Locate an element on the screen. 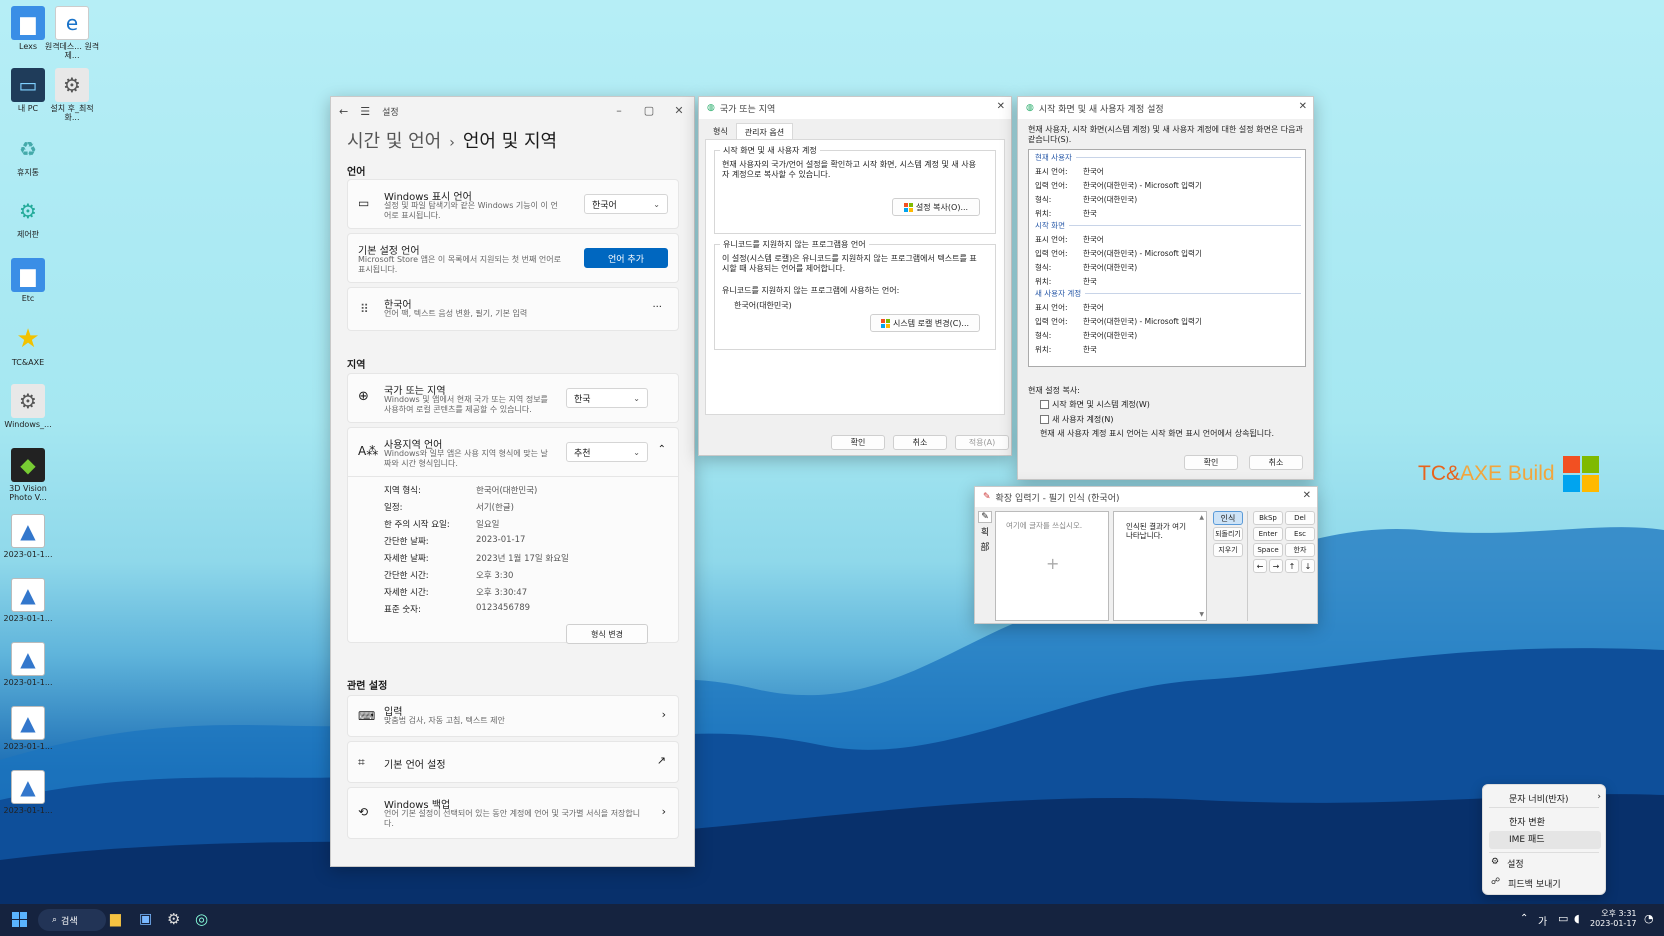 This screenshot has height=936, width=1664. menu-item-hanja: 한자 변환 is located at coordinates (1527, 821).